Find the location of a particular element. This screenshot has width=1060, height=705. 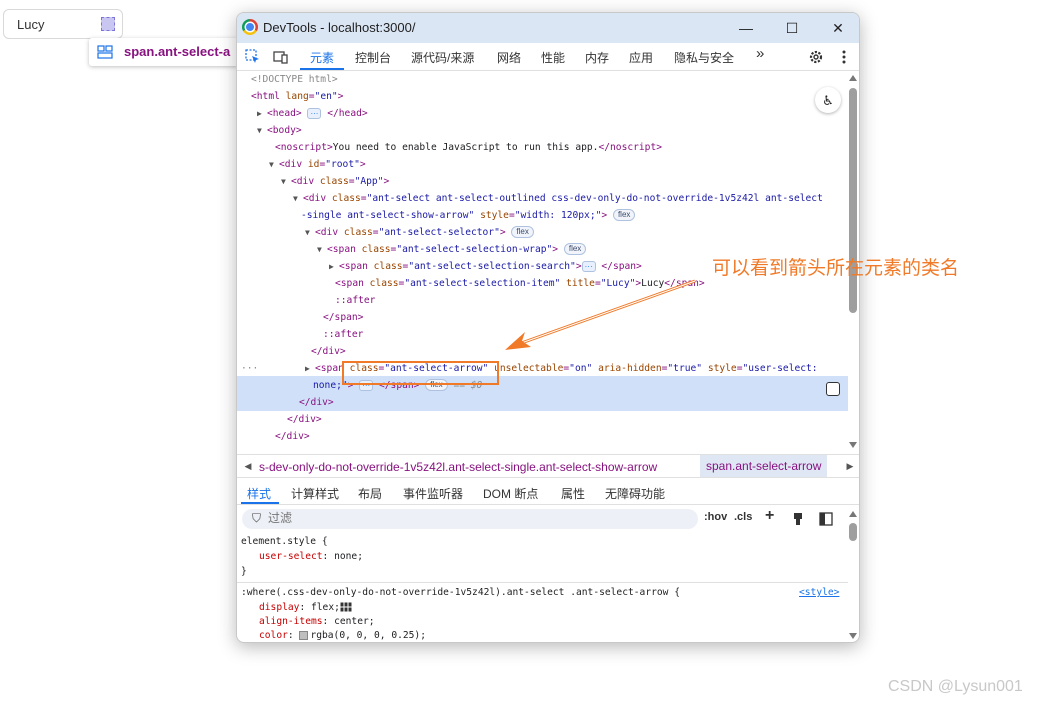

styles-toolbar: ⛉ :hov .cls + is located at coordinates (548, 520).